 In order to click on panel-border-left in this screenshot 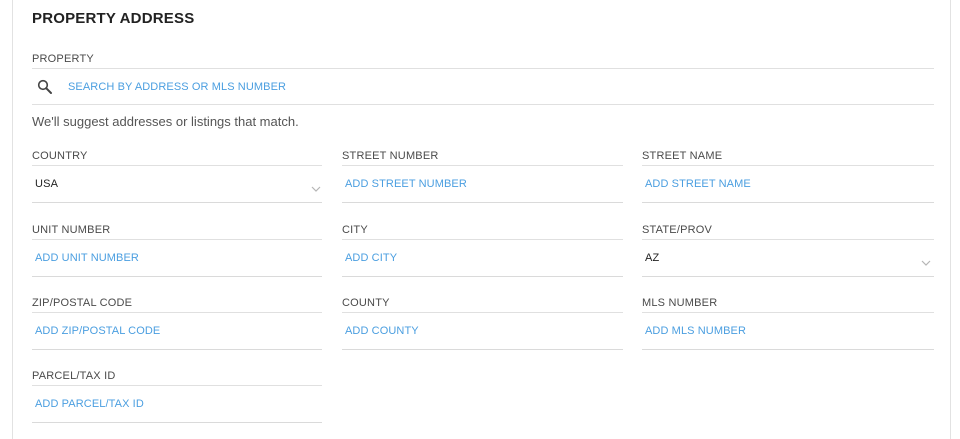, I will do `click(12, 219)`.